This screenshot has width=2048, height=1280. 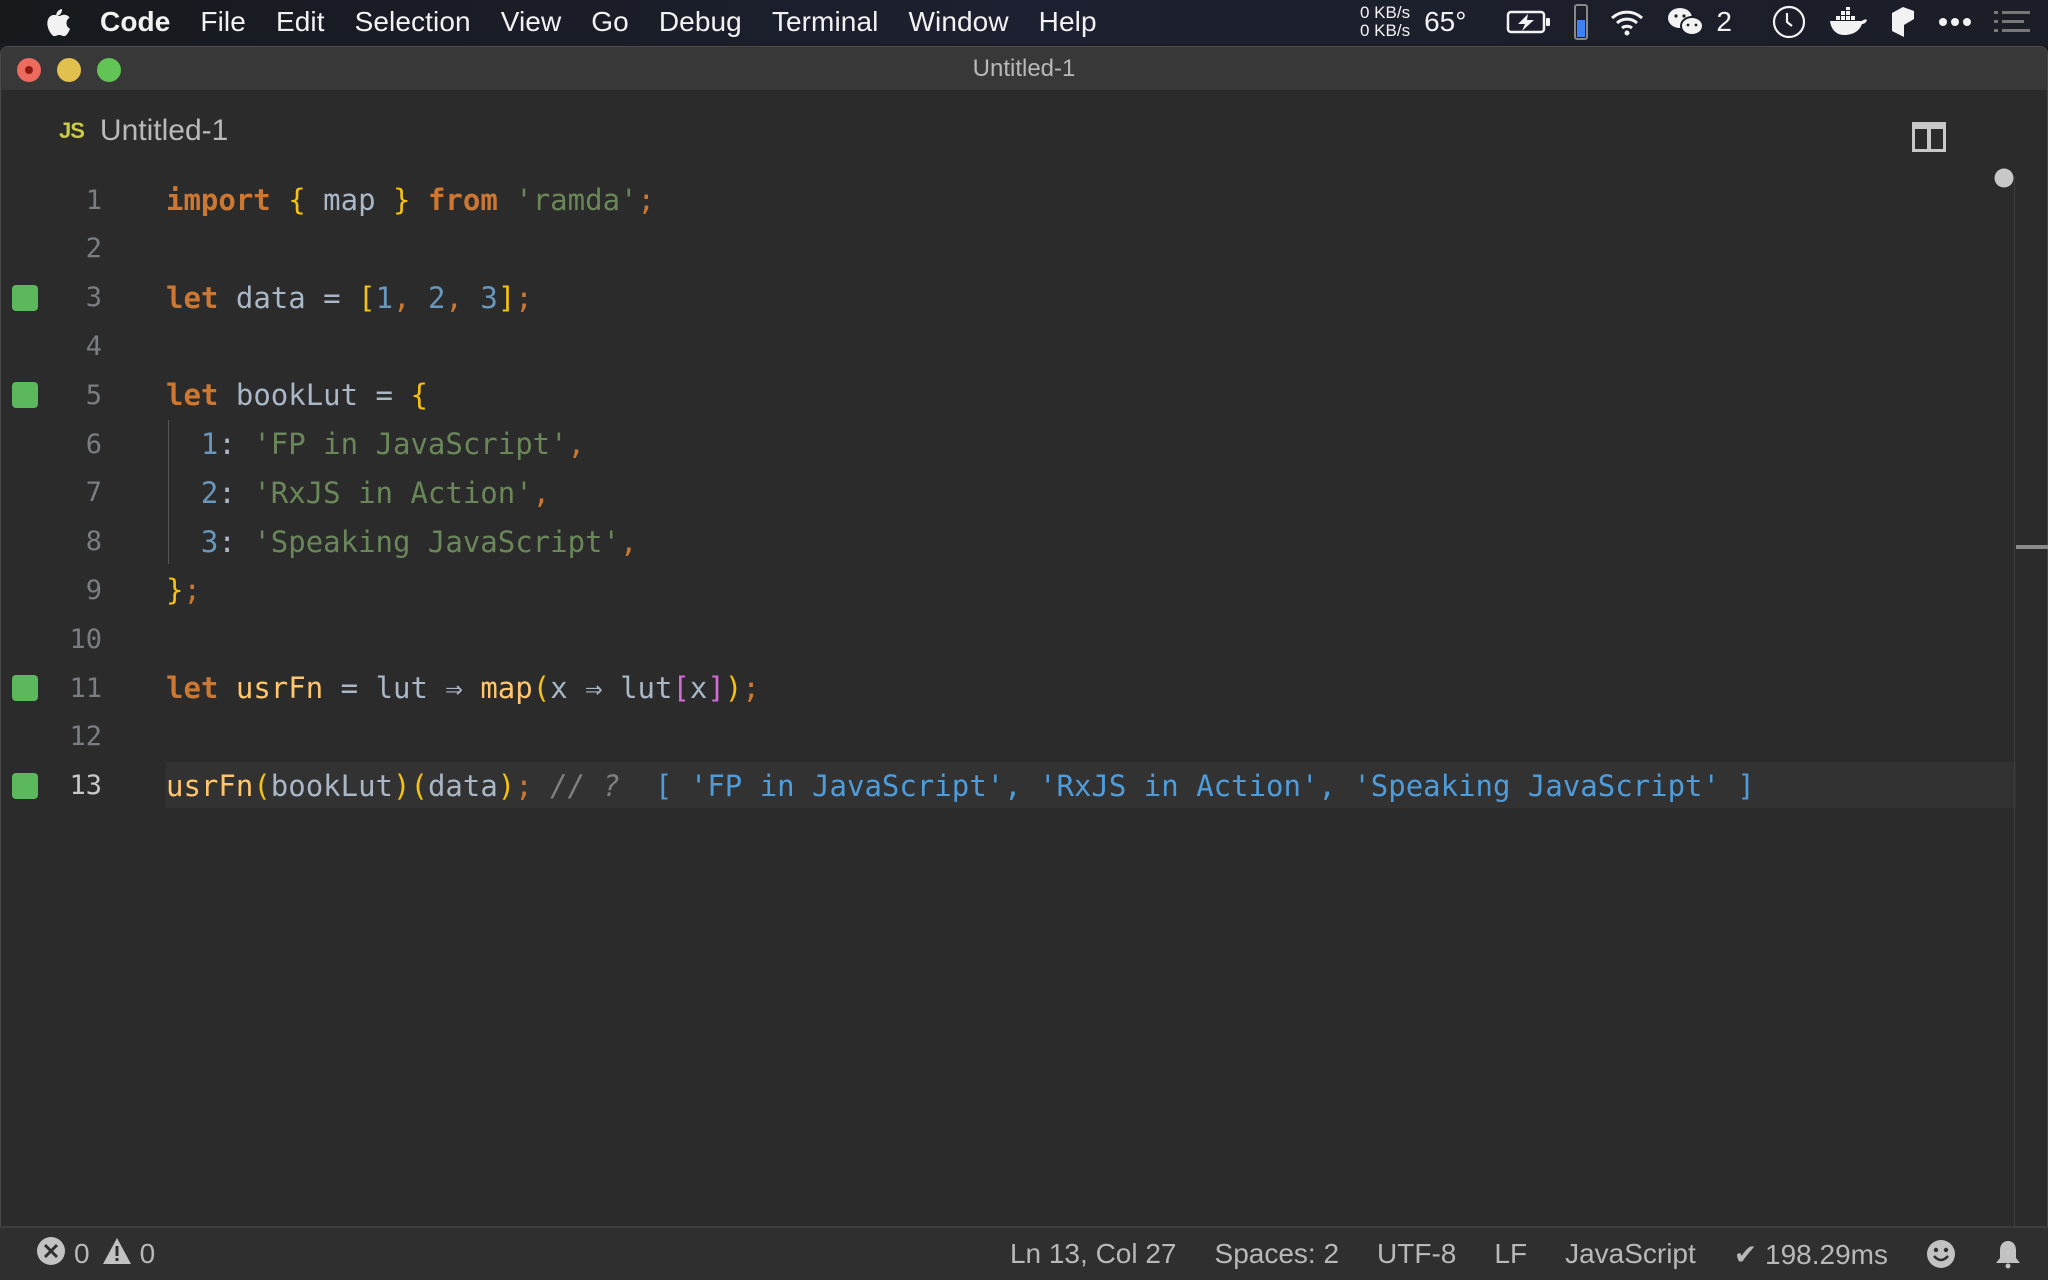 I want to click on code-text: import { map } from 'ramda';, so click(x=410, y=200).